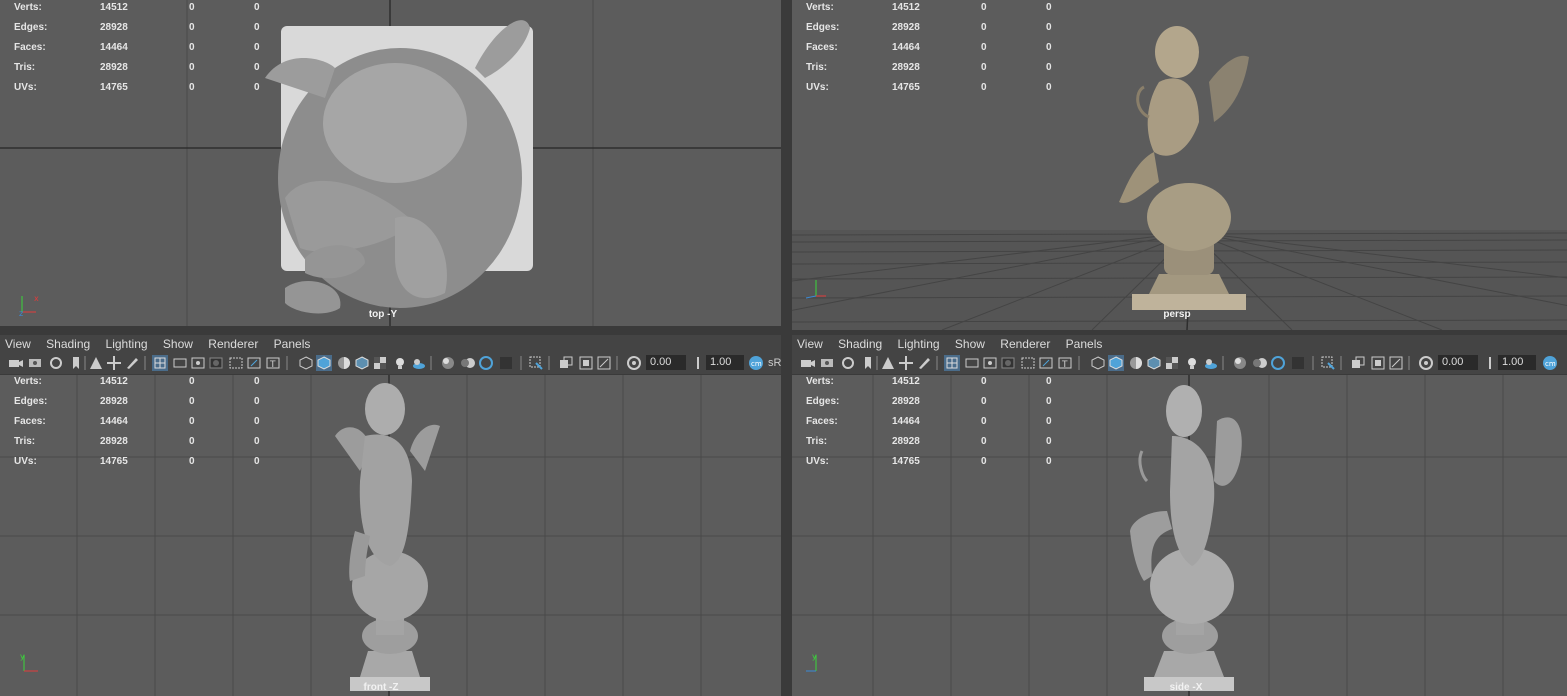 This screenshot has width=1567, height=696. I want to click on model-top-silhouette, so click(395, 165).